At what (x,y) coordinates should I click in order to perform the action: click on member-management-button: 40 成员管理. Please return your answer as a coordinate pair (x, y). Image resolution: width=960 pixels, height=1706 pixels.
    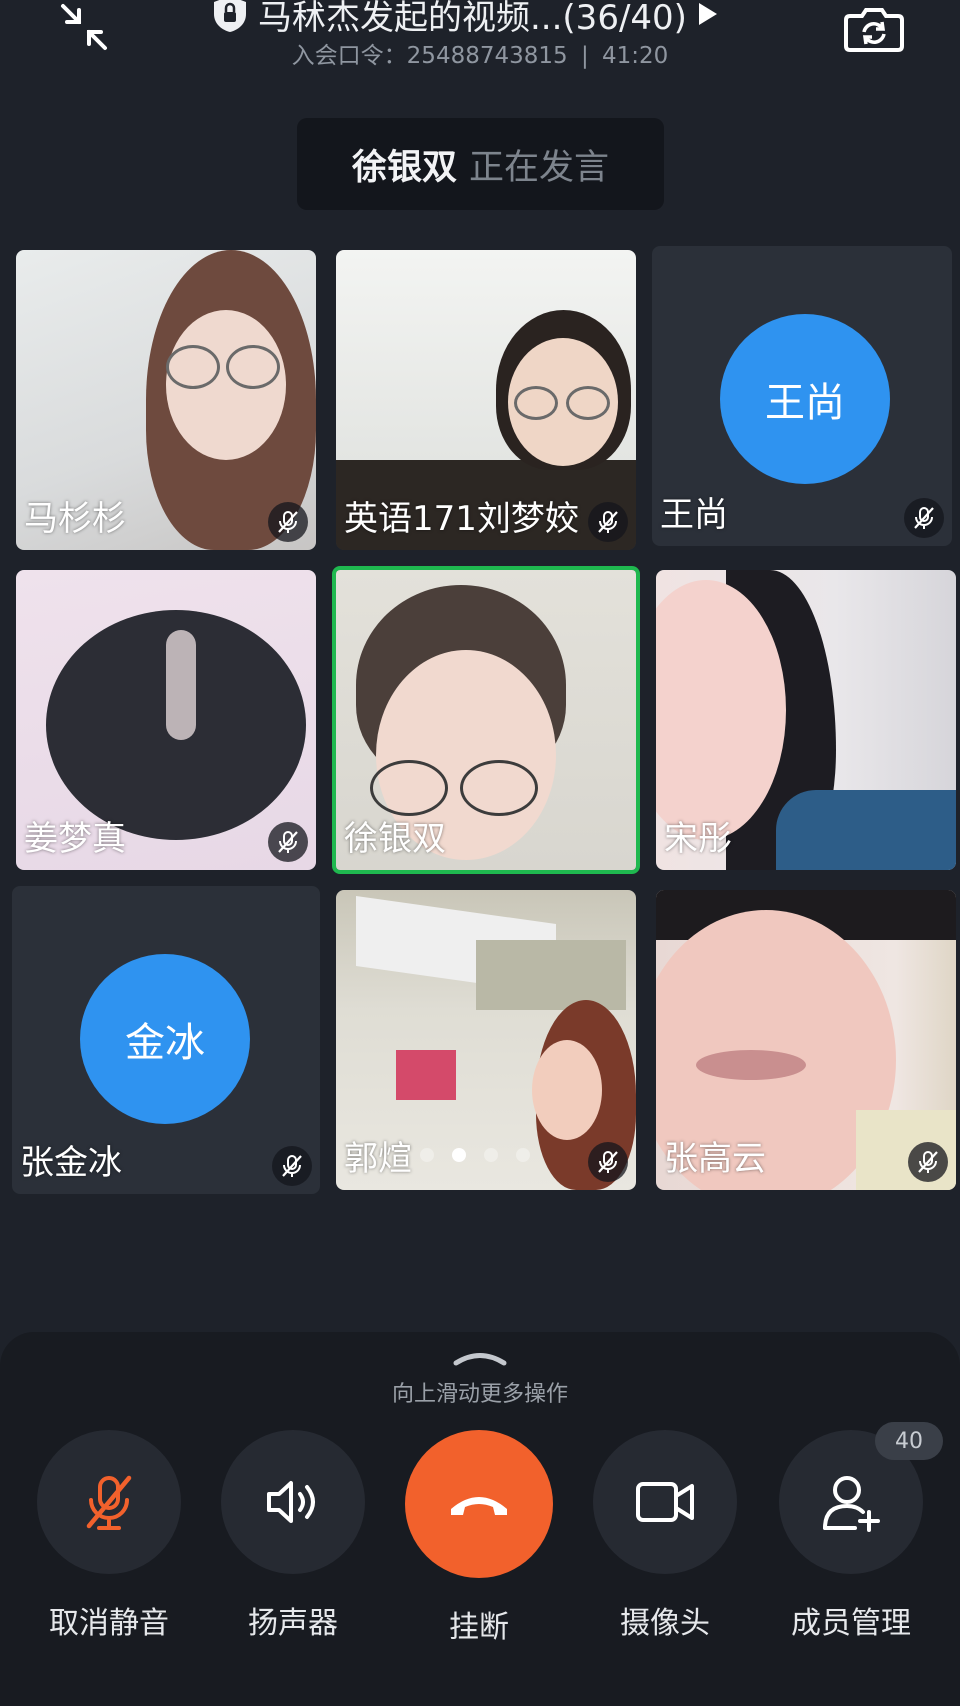
    Looking at the image, I should click on (859, 1532).